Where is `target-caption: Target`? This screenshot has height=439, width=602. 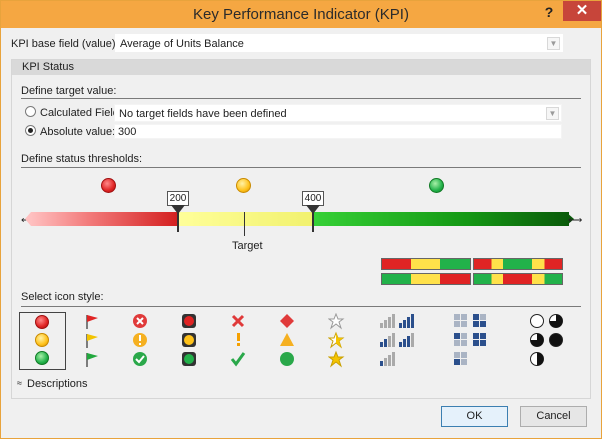 target-caption: Target is located at coordinates (247, 246).